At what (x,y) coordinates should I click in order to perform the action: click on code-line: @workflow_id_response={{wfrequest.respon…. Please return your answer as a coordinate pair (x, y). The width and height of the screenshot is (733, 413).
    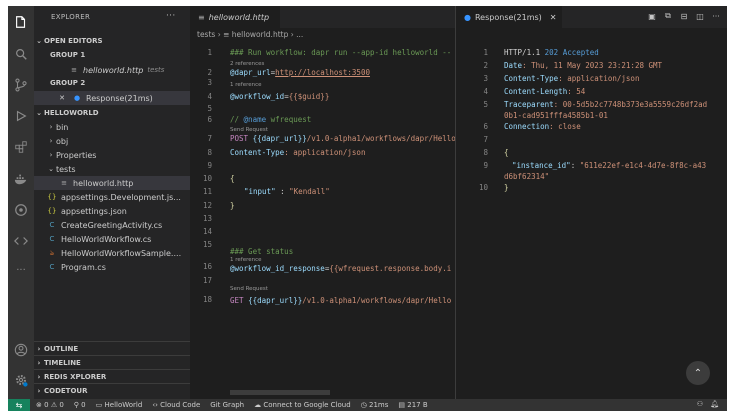
    Looking at the image, I should click on (340, 268).